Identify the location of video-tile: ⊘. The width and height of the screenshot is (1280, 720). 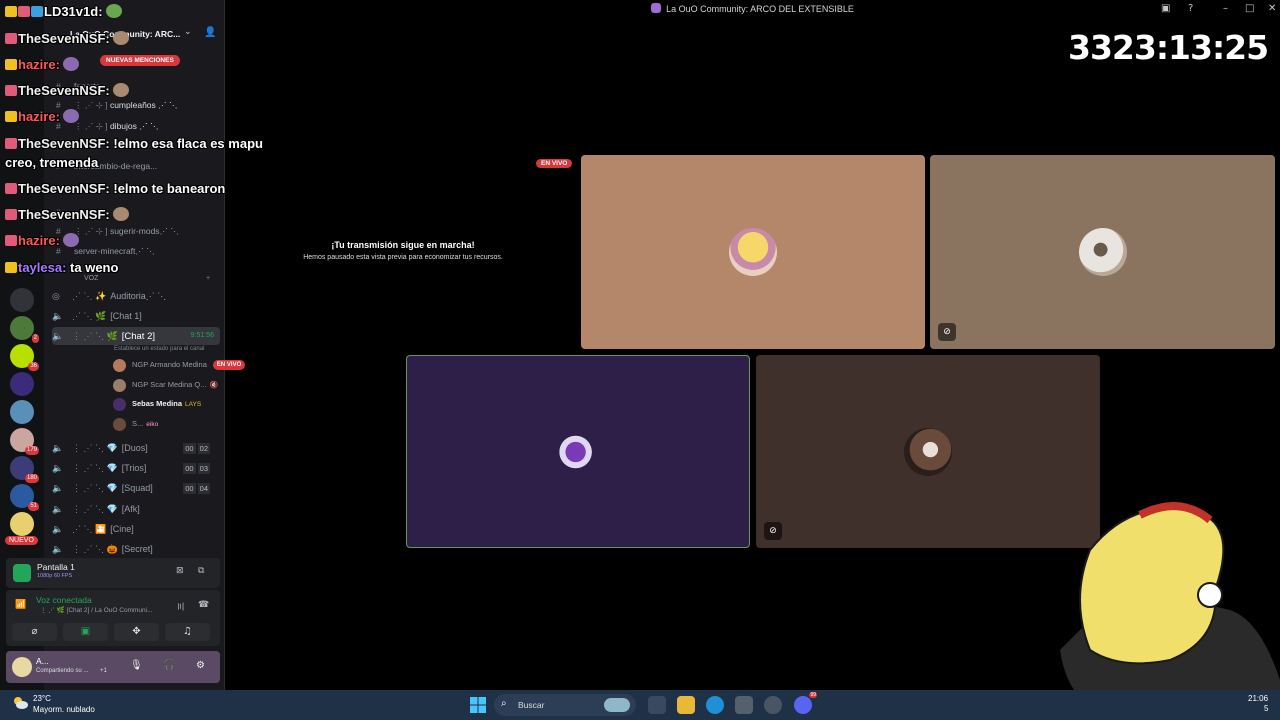
(1102, 252).